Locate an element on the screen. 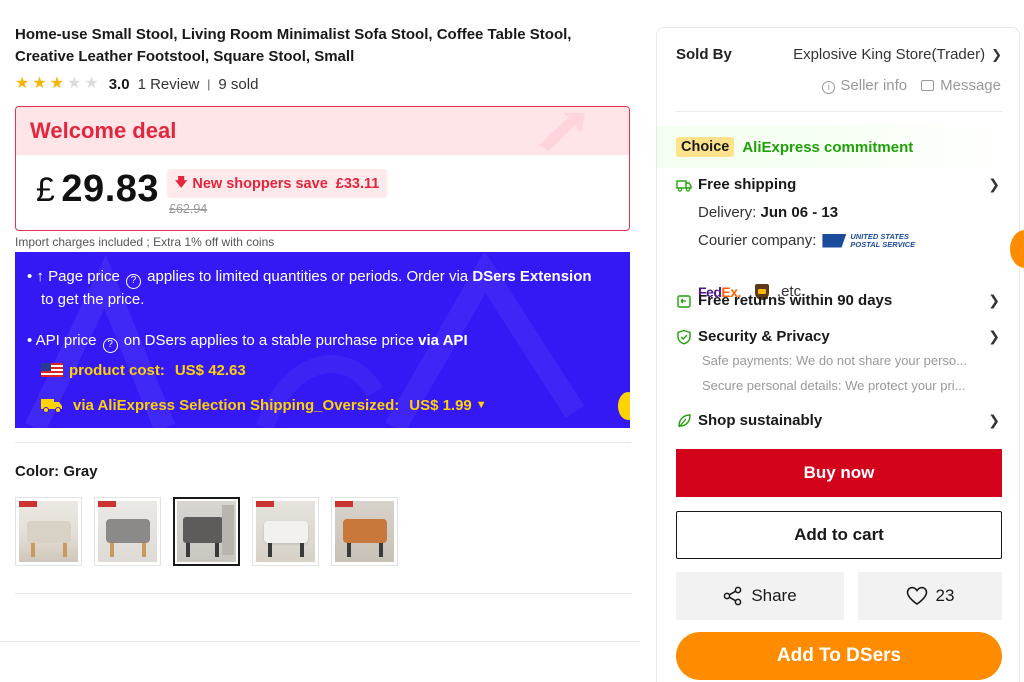 The width and height of the screenshot is (1024, 682). message-label: Message is located at coordinates (970, 85).